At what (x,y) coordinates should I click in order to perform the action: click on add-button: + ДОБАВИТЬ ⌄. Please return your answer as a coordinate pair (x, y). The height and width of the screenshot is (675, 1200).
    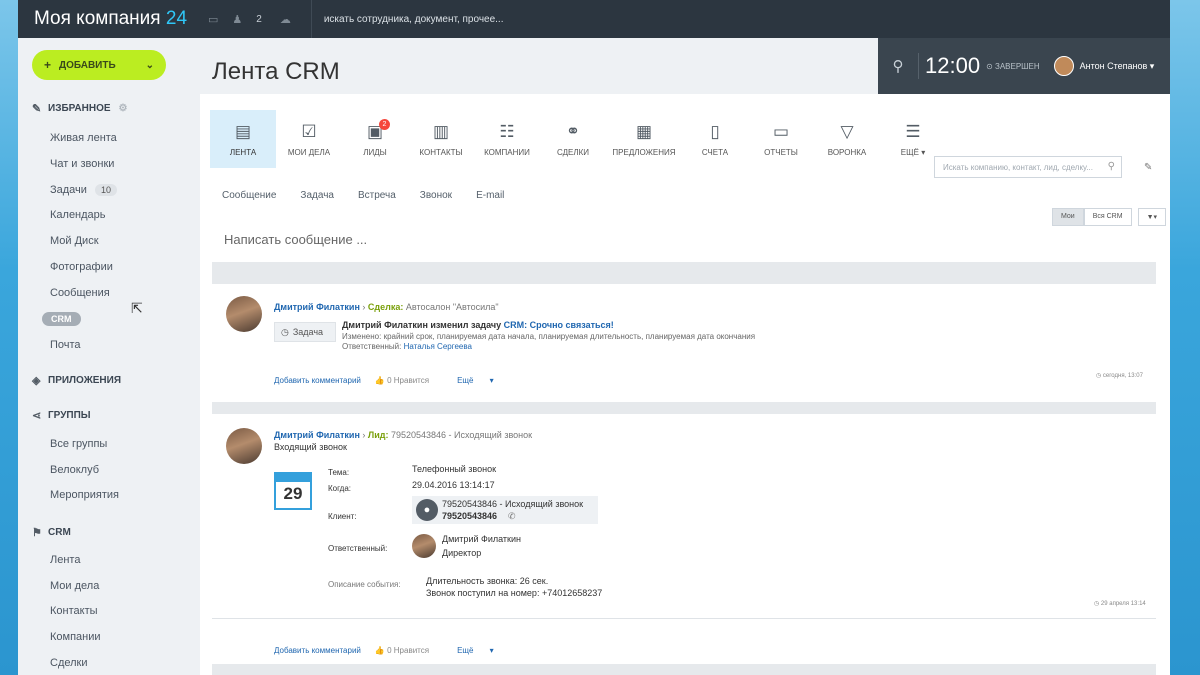
    Looking at the image, I should click on (99, 65).